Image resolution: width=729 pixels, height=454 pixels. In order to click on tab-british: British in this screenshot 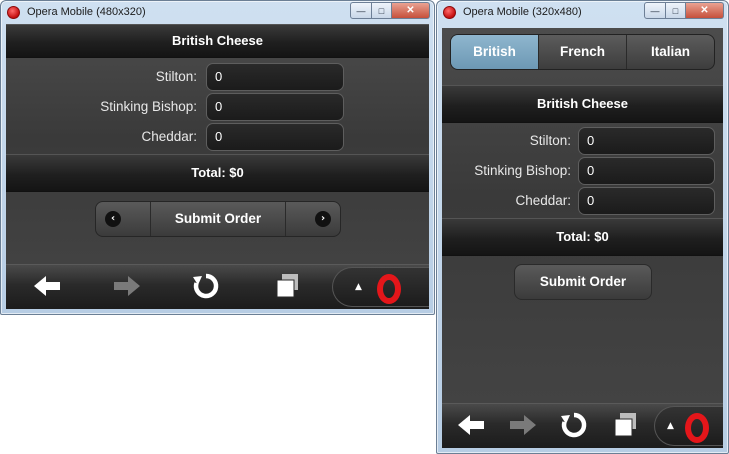, I will do `click(494, 52)`.